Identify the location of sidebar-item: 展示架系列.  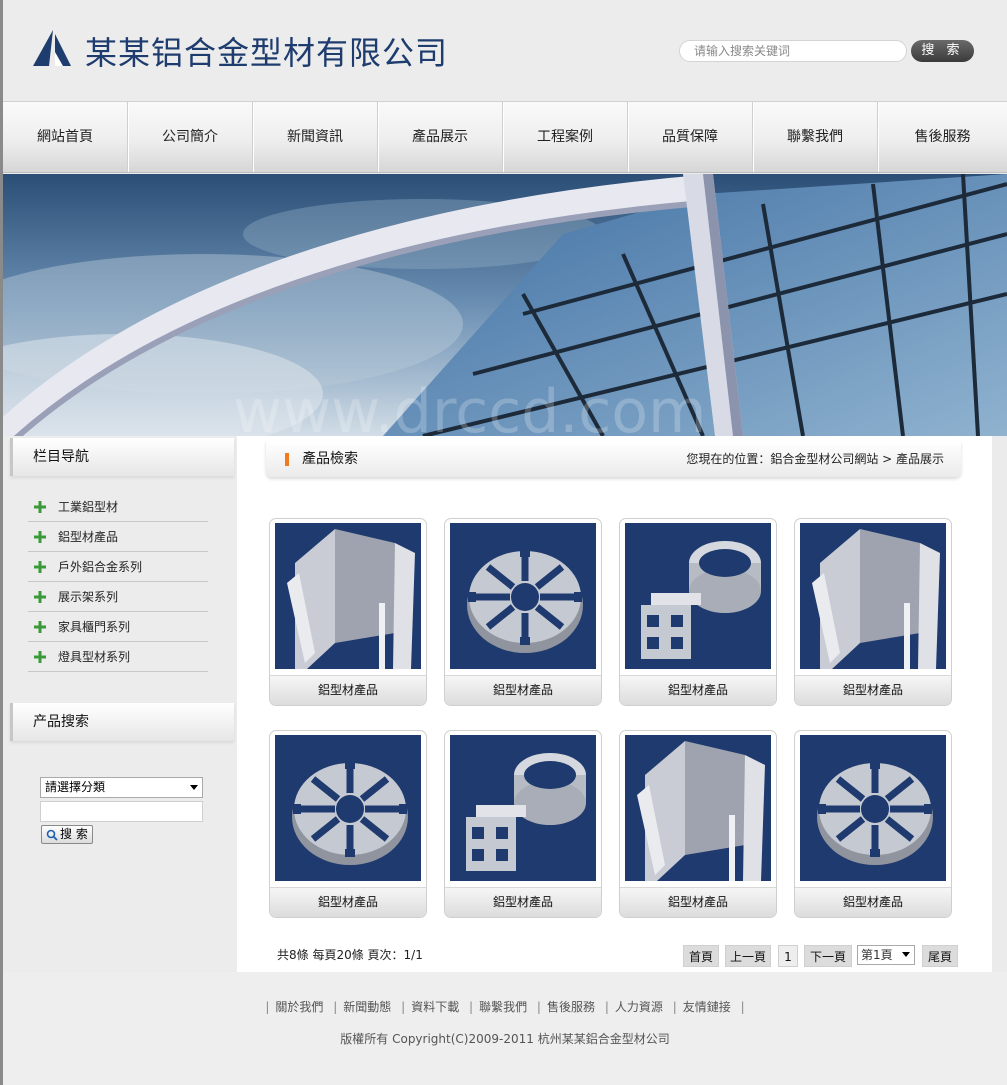
(118, 597).